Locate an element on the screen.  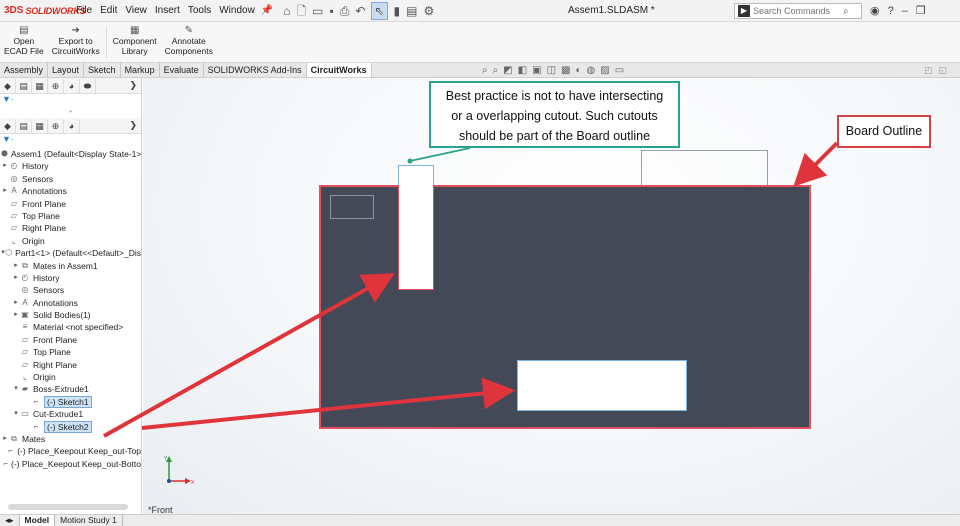
tab-assembly: Assembly is located at coordinates (24, 70).